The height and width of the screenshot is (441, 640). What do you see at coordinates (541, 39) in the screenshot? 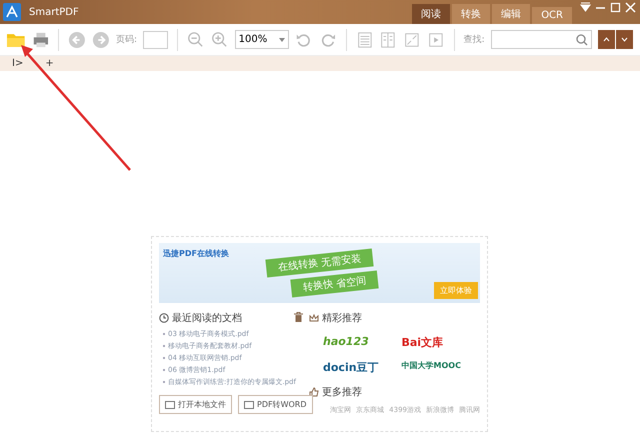
I see `search-field` at bounding box center [541, 39].